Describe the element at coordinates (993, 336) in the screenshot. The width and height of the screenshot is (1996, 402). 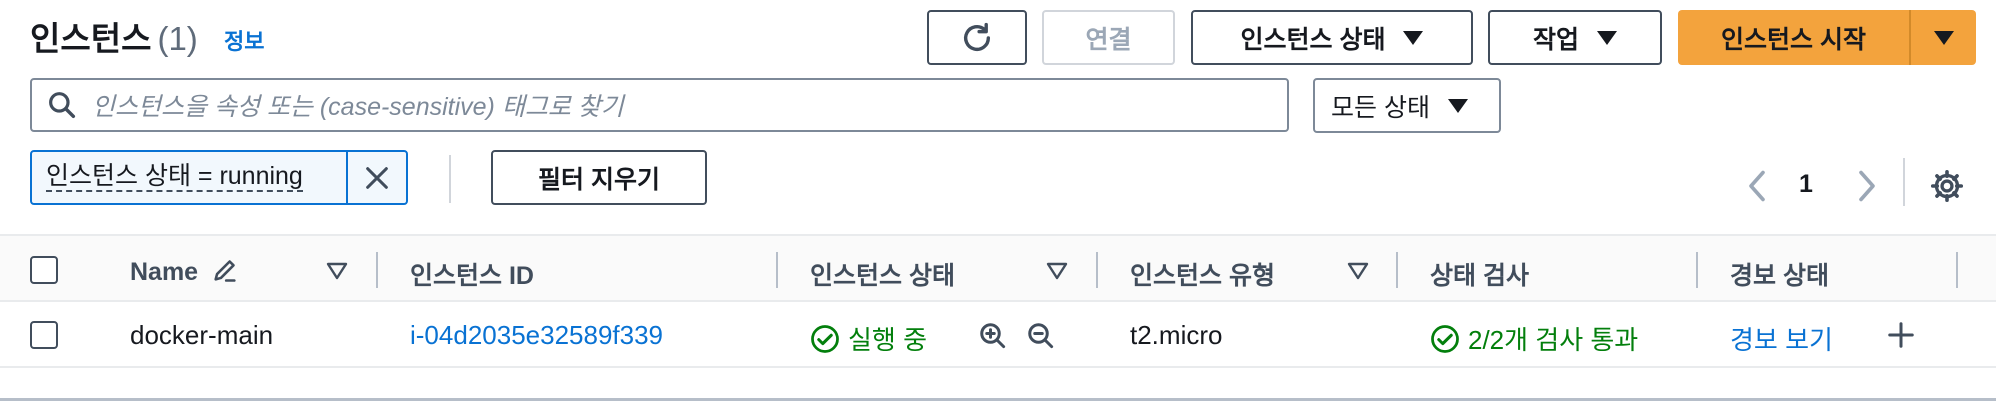
I see `zoom-in-icon` at that location.